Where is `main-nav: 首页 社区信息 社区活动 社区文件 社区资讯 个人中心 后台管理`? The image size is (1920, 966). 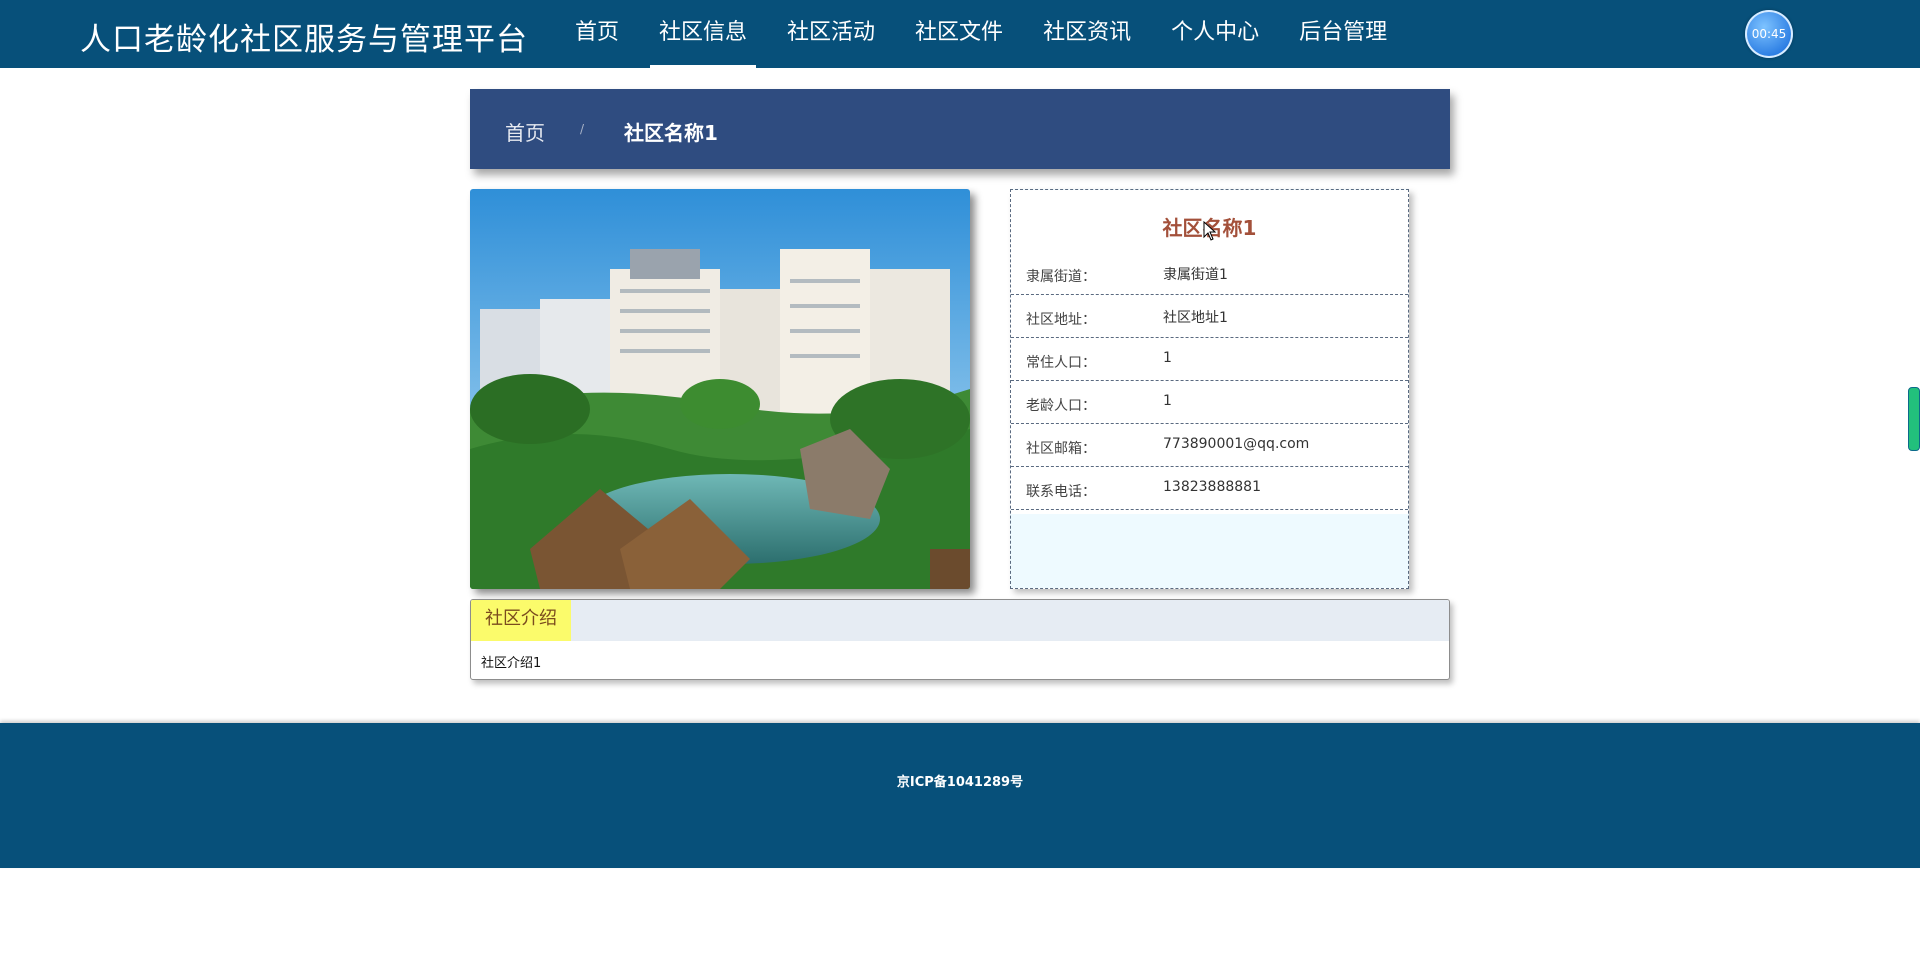
main-nav: 首页 社区信息 社区活动 社区文件 社区资讯 个人中心 后台管理 is located at coordinates (992, 34).